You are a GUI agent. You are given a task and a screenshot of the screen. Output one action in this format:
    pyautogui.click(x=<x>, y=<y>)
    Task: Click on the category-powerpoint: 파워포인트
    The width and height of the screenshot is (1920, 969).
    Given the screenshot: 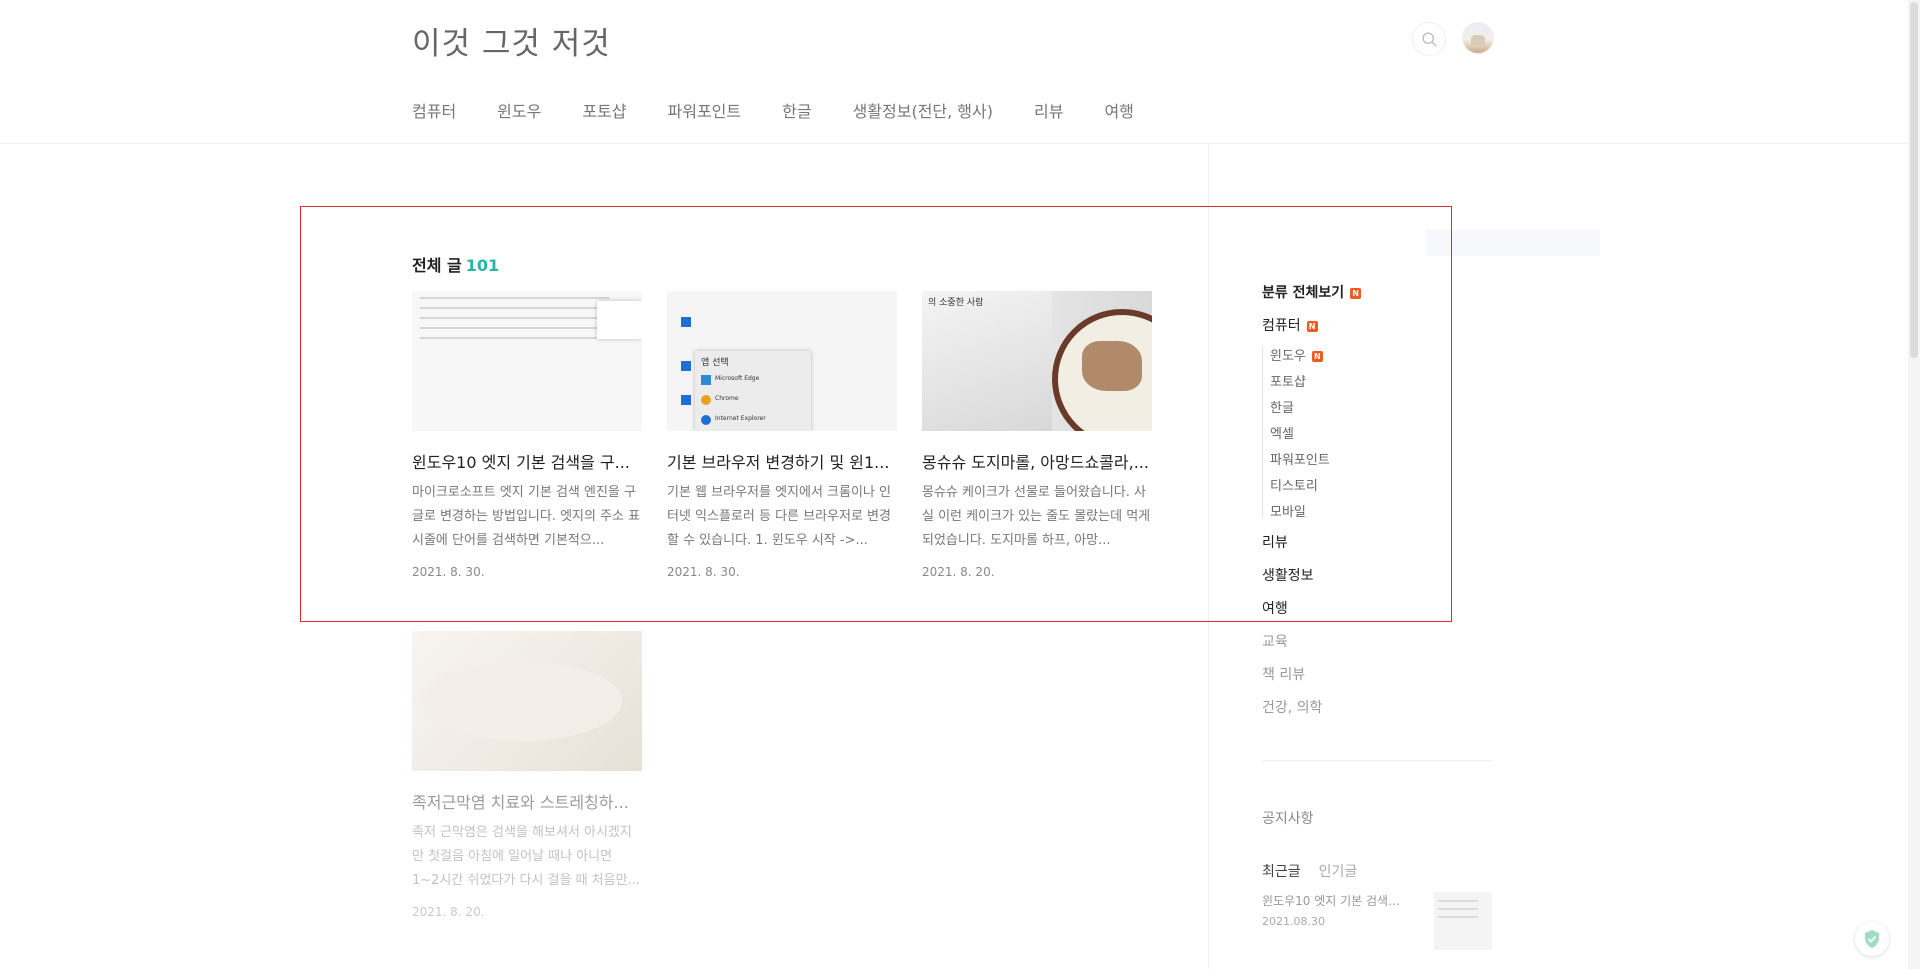 What is the action you would take?
    pyautogui.click(x=1300, y=458)
    